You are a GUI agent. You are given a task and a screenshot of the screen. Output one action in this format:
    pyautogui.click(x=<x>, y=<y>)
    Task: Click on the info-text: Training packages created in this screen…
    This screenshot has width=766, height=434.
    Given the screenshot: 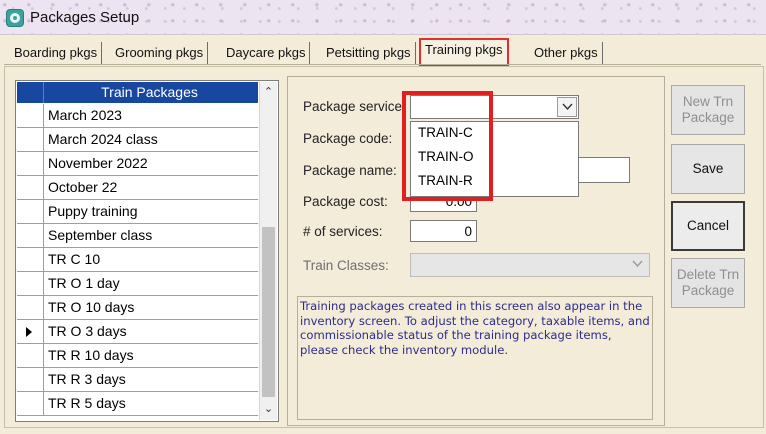 What is the action you would take?
    pyautogui.click(x=475, y=328)
    